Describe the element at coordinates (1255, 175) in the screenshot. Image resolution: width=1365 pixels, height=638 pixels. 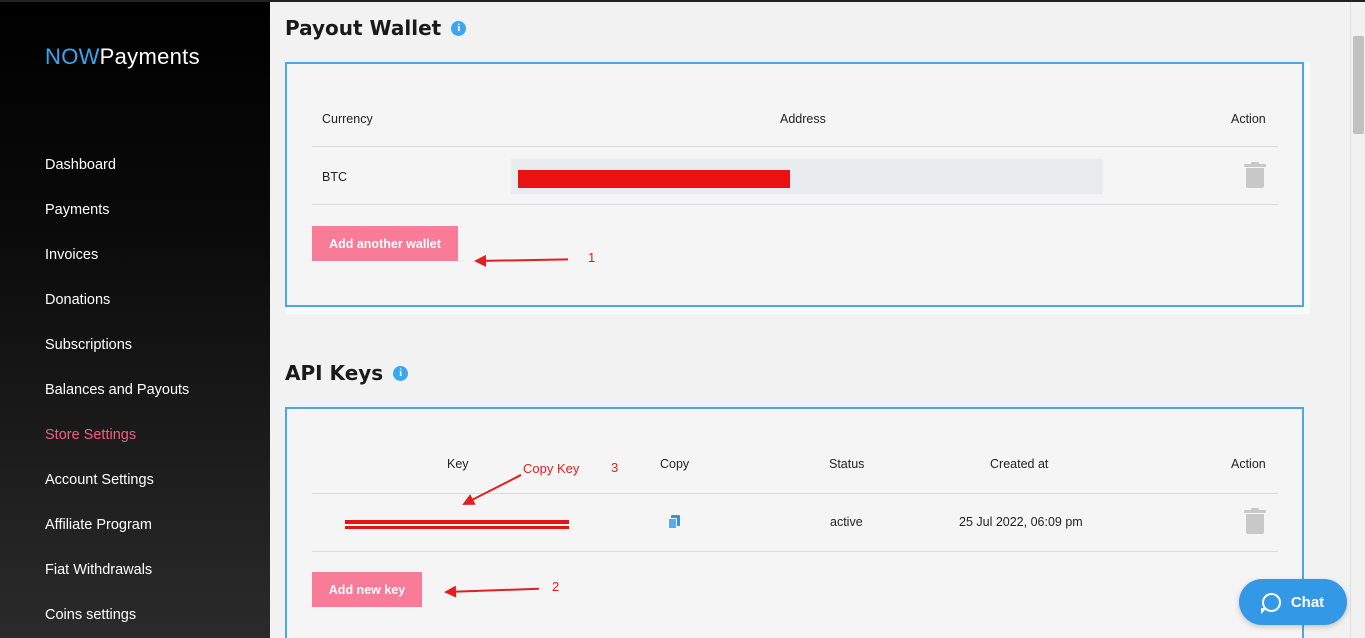
I see `delete-wallet-trash-icon` at that location.